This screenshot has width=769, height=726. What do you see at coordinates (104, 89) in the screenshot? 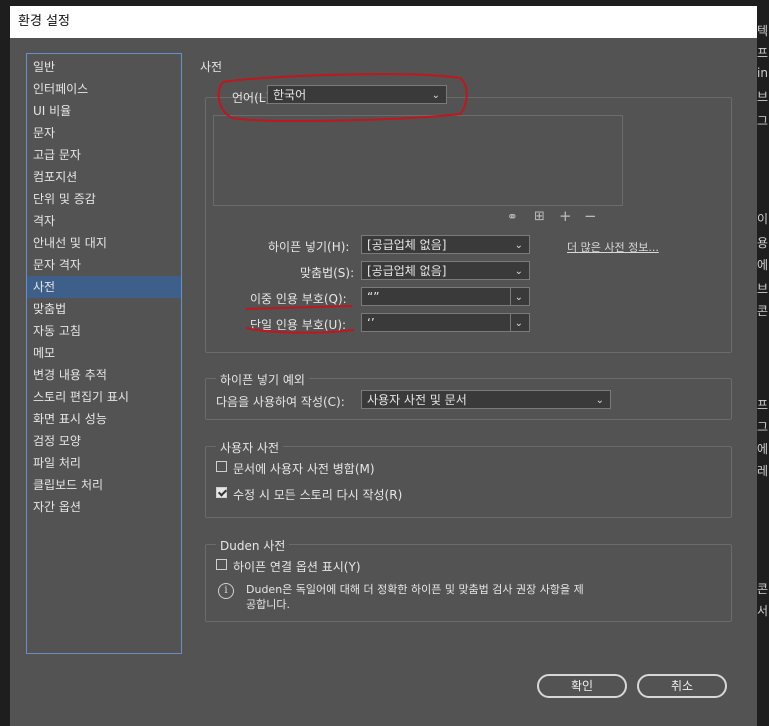
I see `sidebar-item: 인터페이스` at bounding box center [104, 89].